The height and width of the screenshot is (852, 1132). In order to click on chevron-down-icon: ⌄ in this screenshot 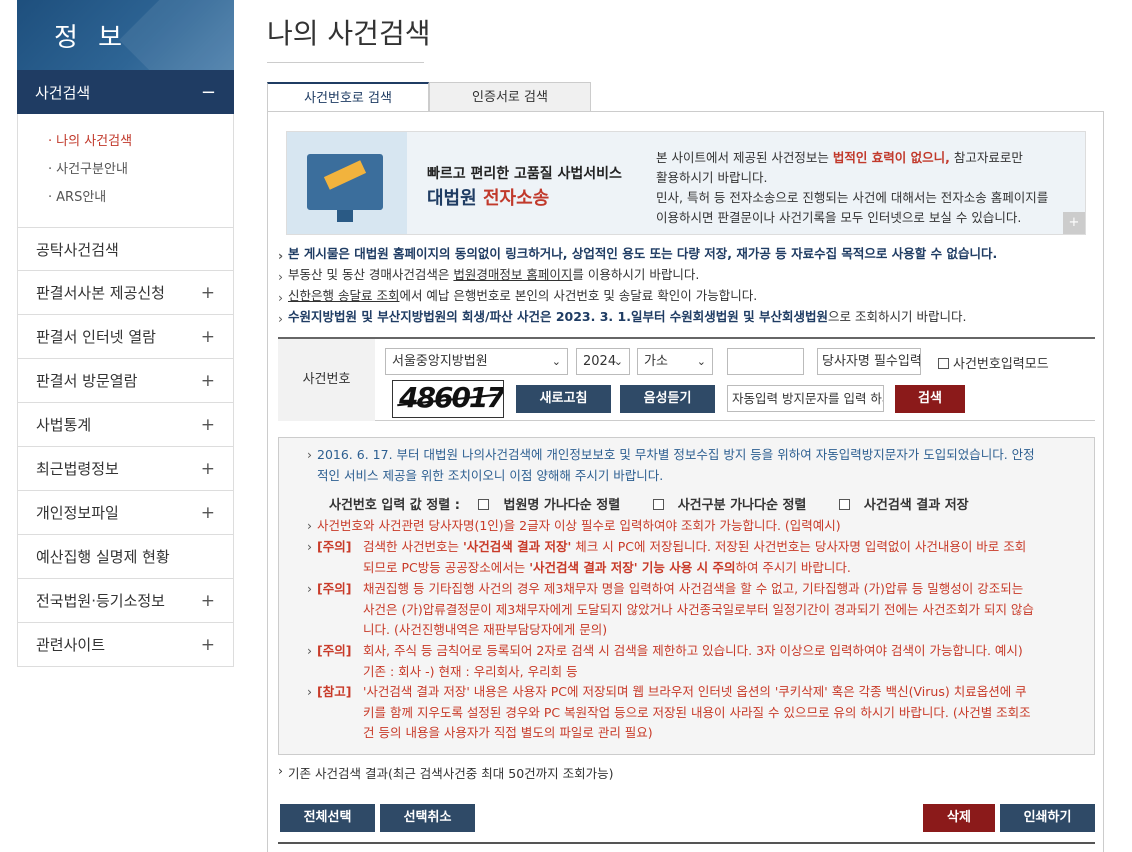, I will do `click(701, 361)`.